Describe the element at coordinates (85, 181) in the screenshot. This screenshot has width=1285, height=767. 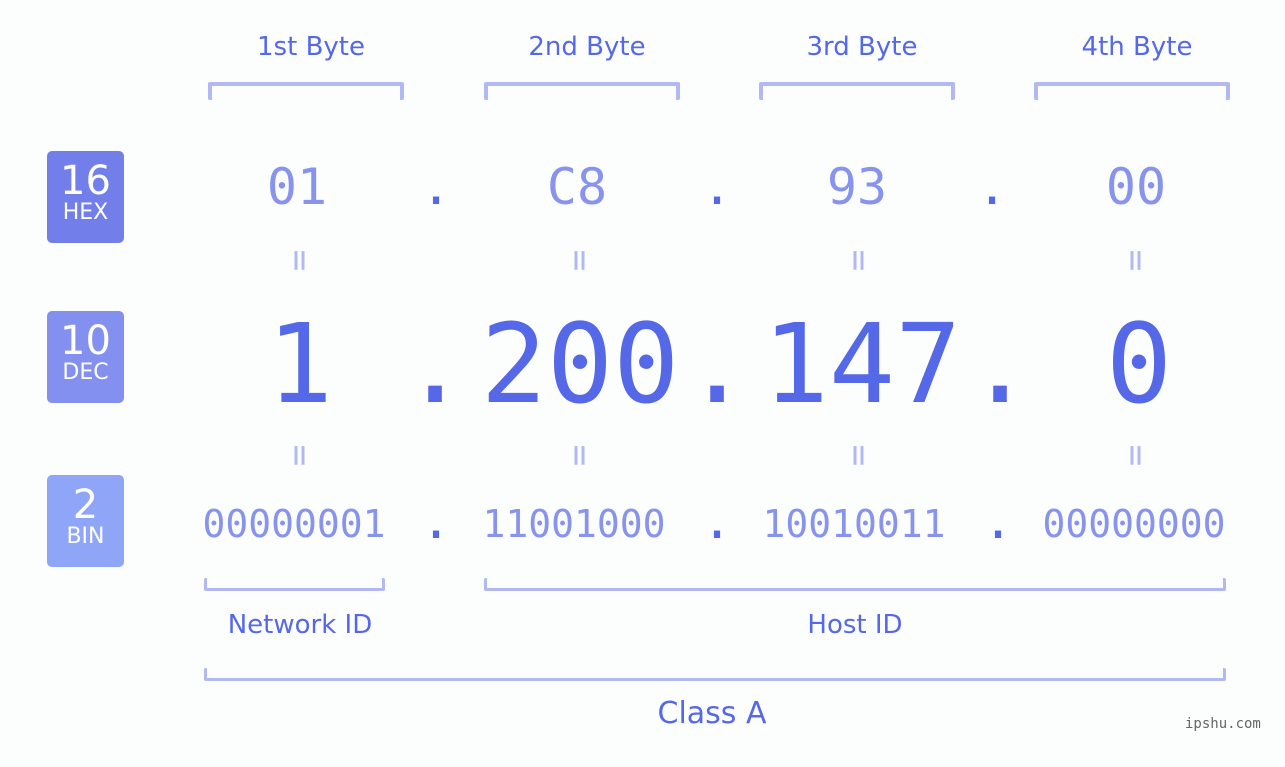
I see `hex-base-number: 16` at that location.